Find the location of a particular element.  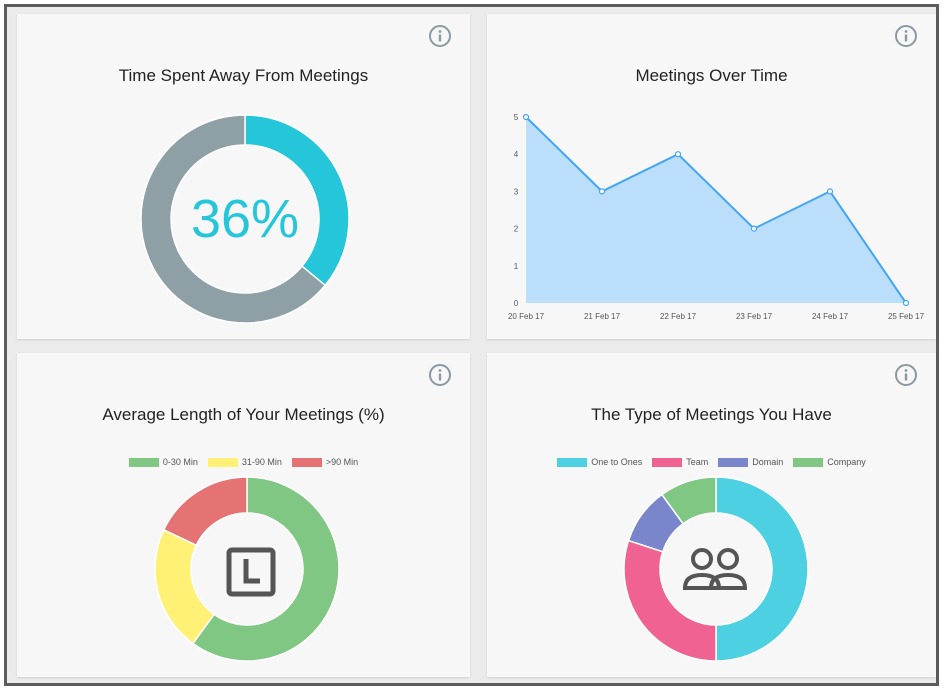

x-tick-label: 25 Feb 17 is located at coordinates (906, 316).